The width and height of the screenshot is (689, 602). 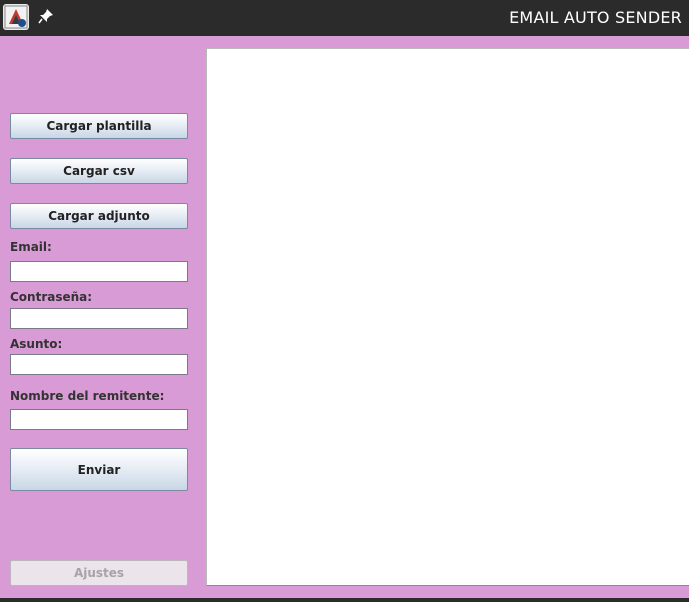 What do you see at coordinates (344, 600) in the screenshot?
I see `bottom-edge` at bounding box center [344, 600].